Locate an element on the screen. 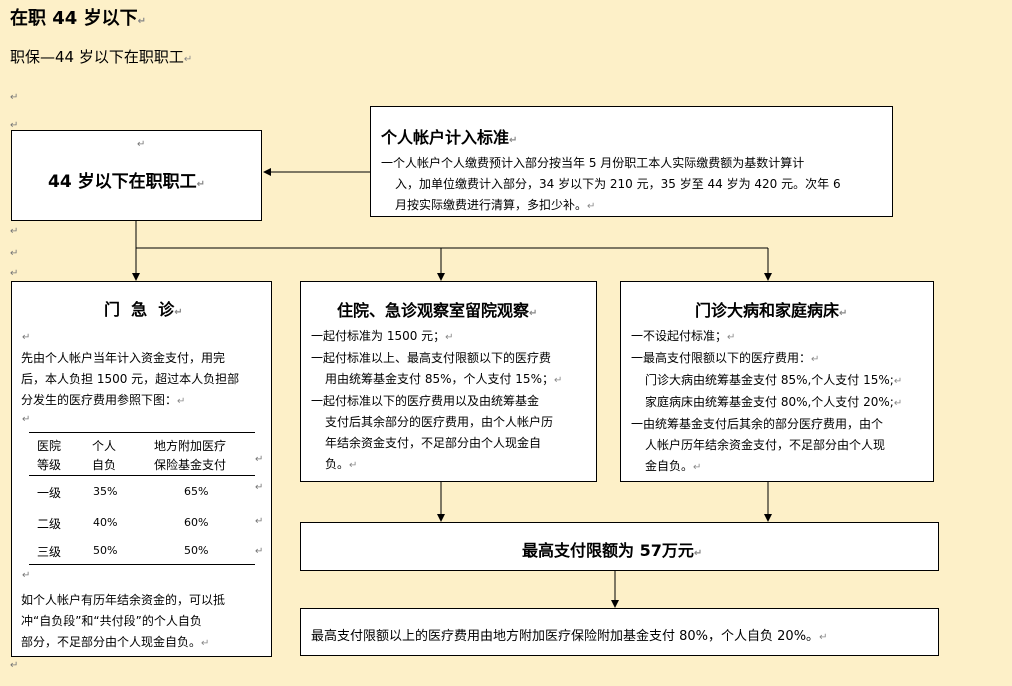 The image size is (1012, 686). serious-illness-title: 门诊大病和家庭病床↵ is located at coordinates (771, 309).